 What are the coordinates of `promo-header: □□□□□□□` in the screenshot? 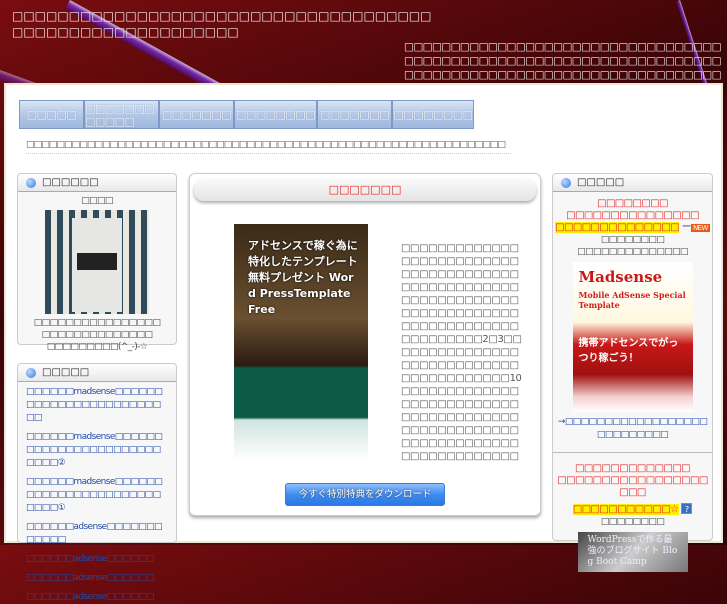 It's located at (365, 190).